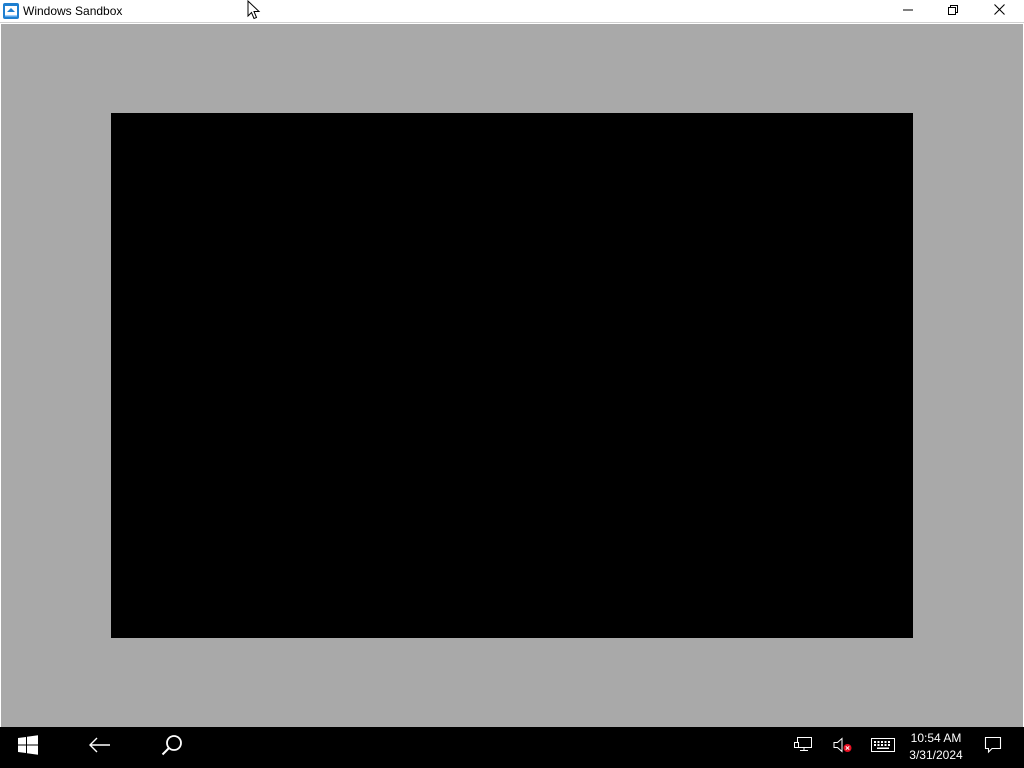 Image resolution: width=1024 pixels, height=768 pixels. I want to click on sandbox-app-icon, so click(11, 11).